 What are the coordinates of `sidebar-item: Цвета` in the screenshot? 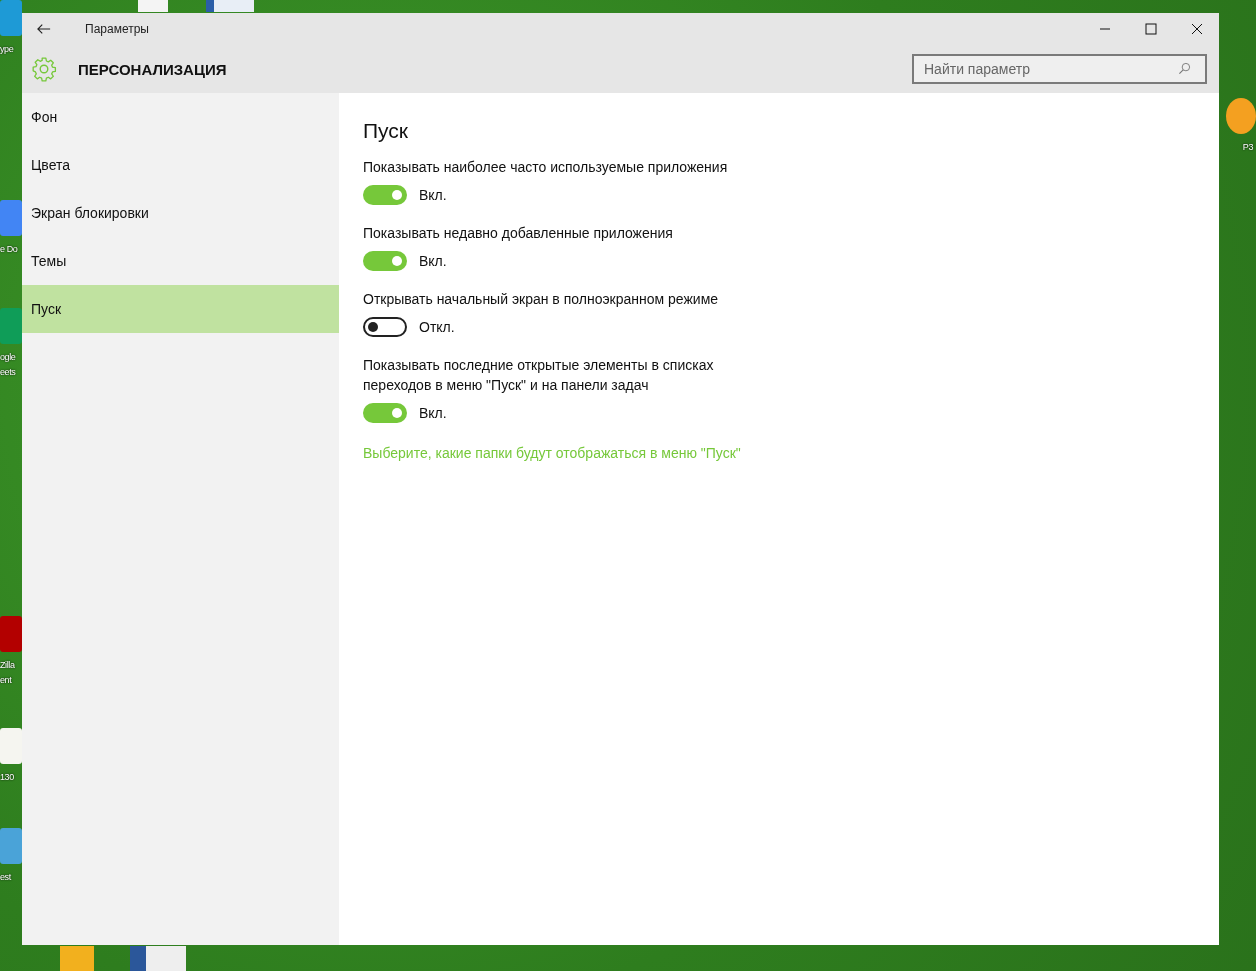 It's located at (180, 165).